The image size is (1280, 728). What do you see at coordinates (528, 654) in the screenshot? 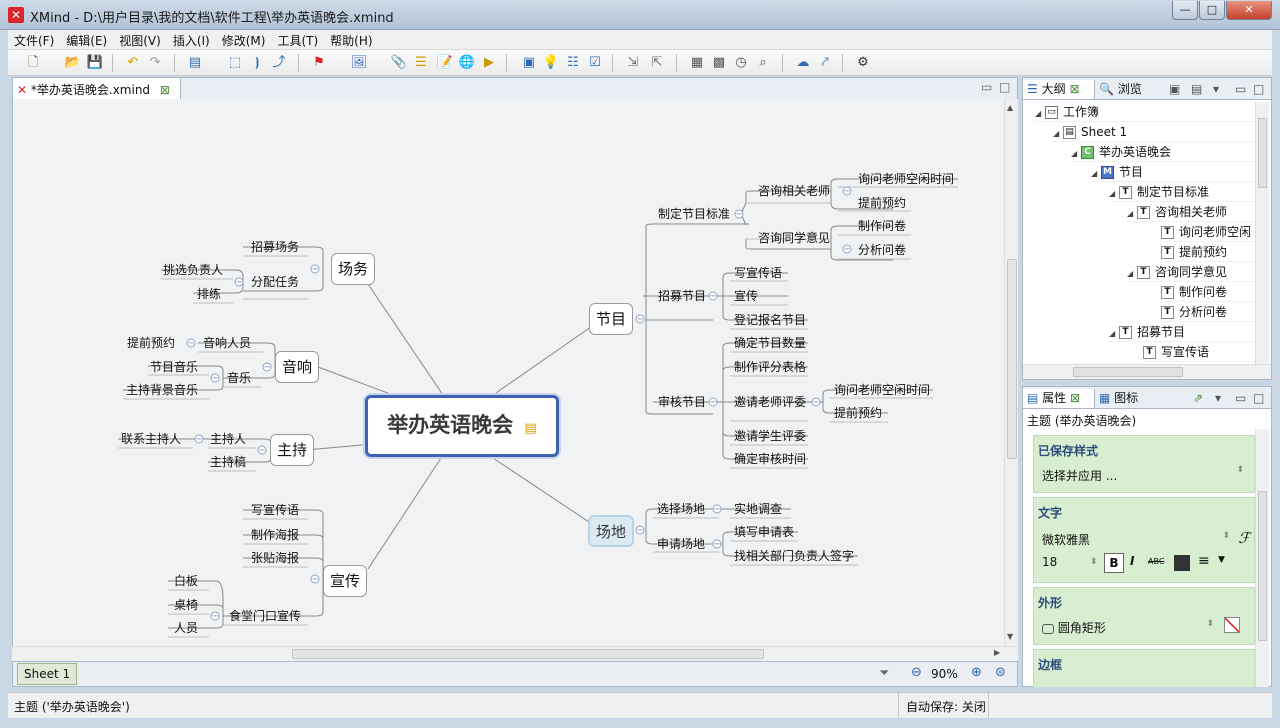
I see `horizontal-scroll-thumb` at bounding box center [528, 654].